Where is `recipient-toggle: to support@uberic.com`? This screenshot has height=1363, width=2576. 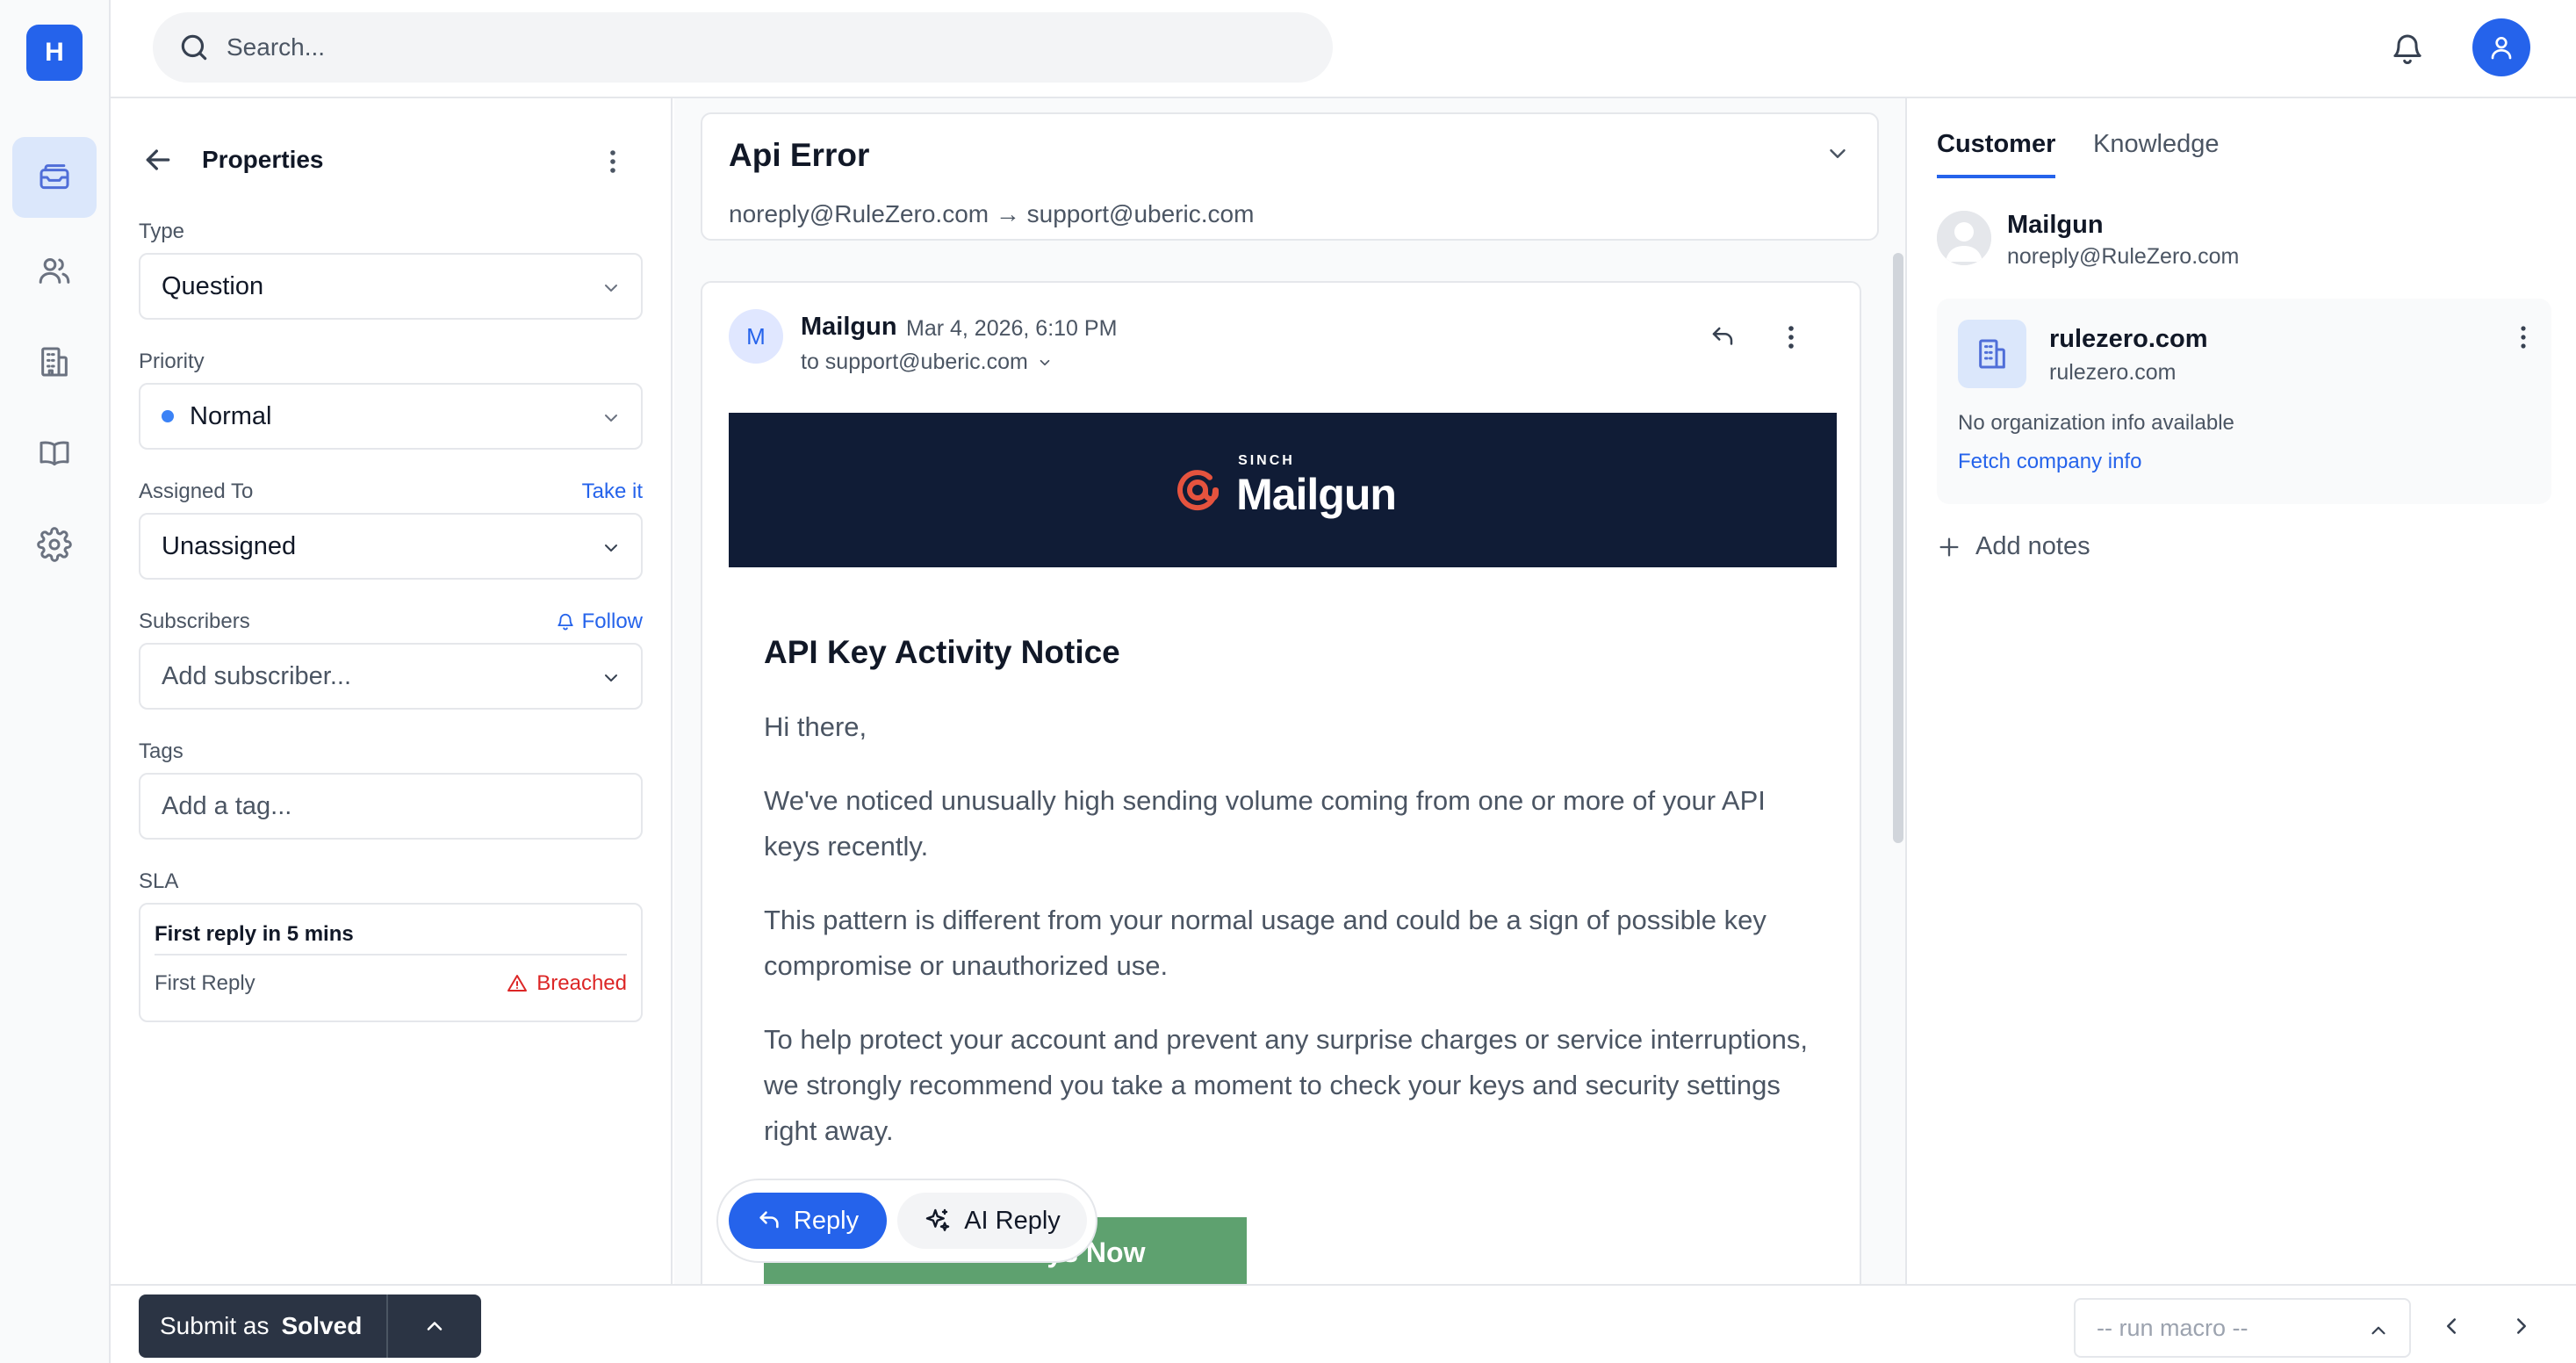
recipient-toggle: to support@uberic.com is located at coordinates (927, 362).